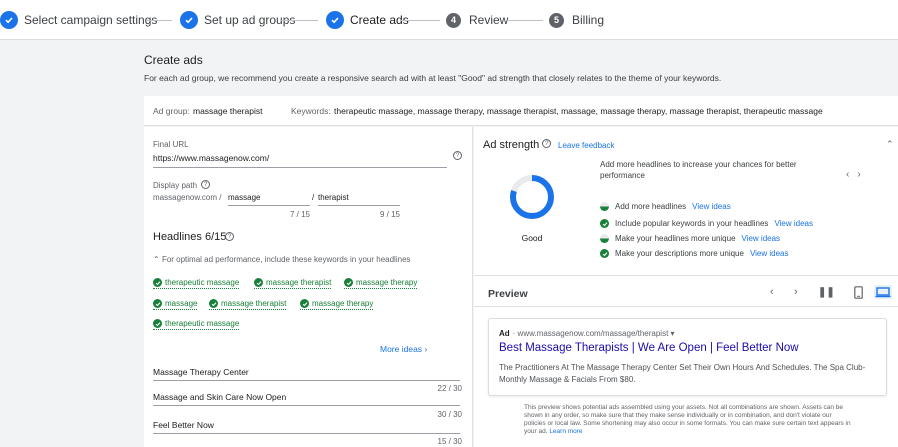 This screenshot has height=447, width=898. What do you see at coordinates (333, 197) in the screenshot?
I see `path2-input: therapist` at bounding box center [333, 197].